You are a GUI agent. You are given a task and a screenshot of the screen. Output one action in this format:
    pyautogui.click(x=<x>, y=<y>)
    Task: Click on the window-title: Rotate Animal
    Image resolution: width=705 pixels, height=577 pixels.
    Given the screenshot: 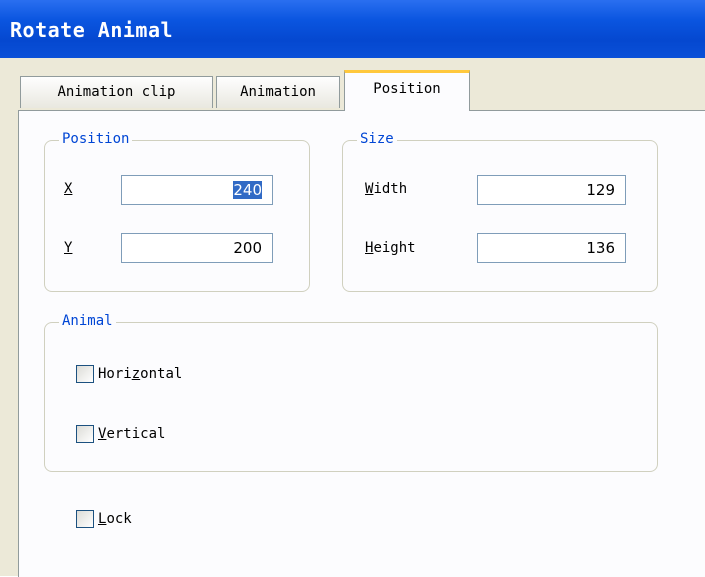 What is the action you would take?
    pyautogui.click(x=92, y=30)
    